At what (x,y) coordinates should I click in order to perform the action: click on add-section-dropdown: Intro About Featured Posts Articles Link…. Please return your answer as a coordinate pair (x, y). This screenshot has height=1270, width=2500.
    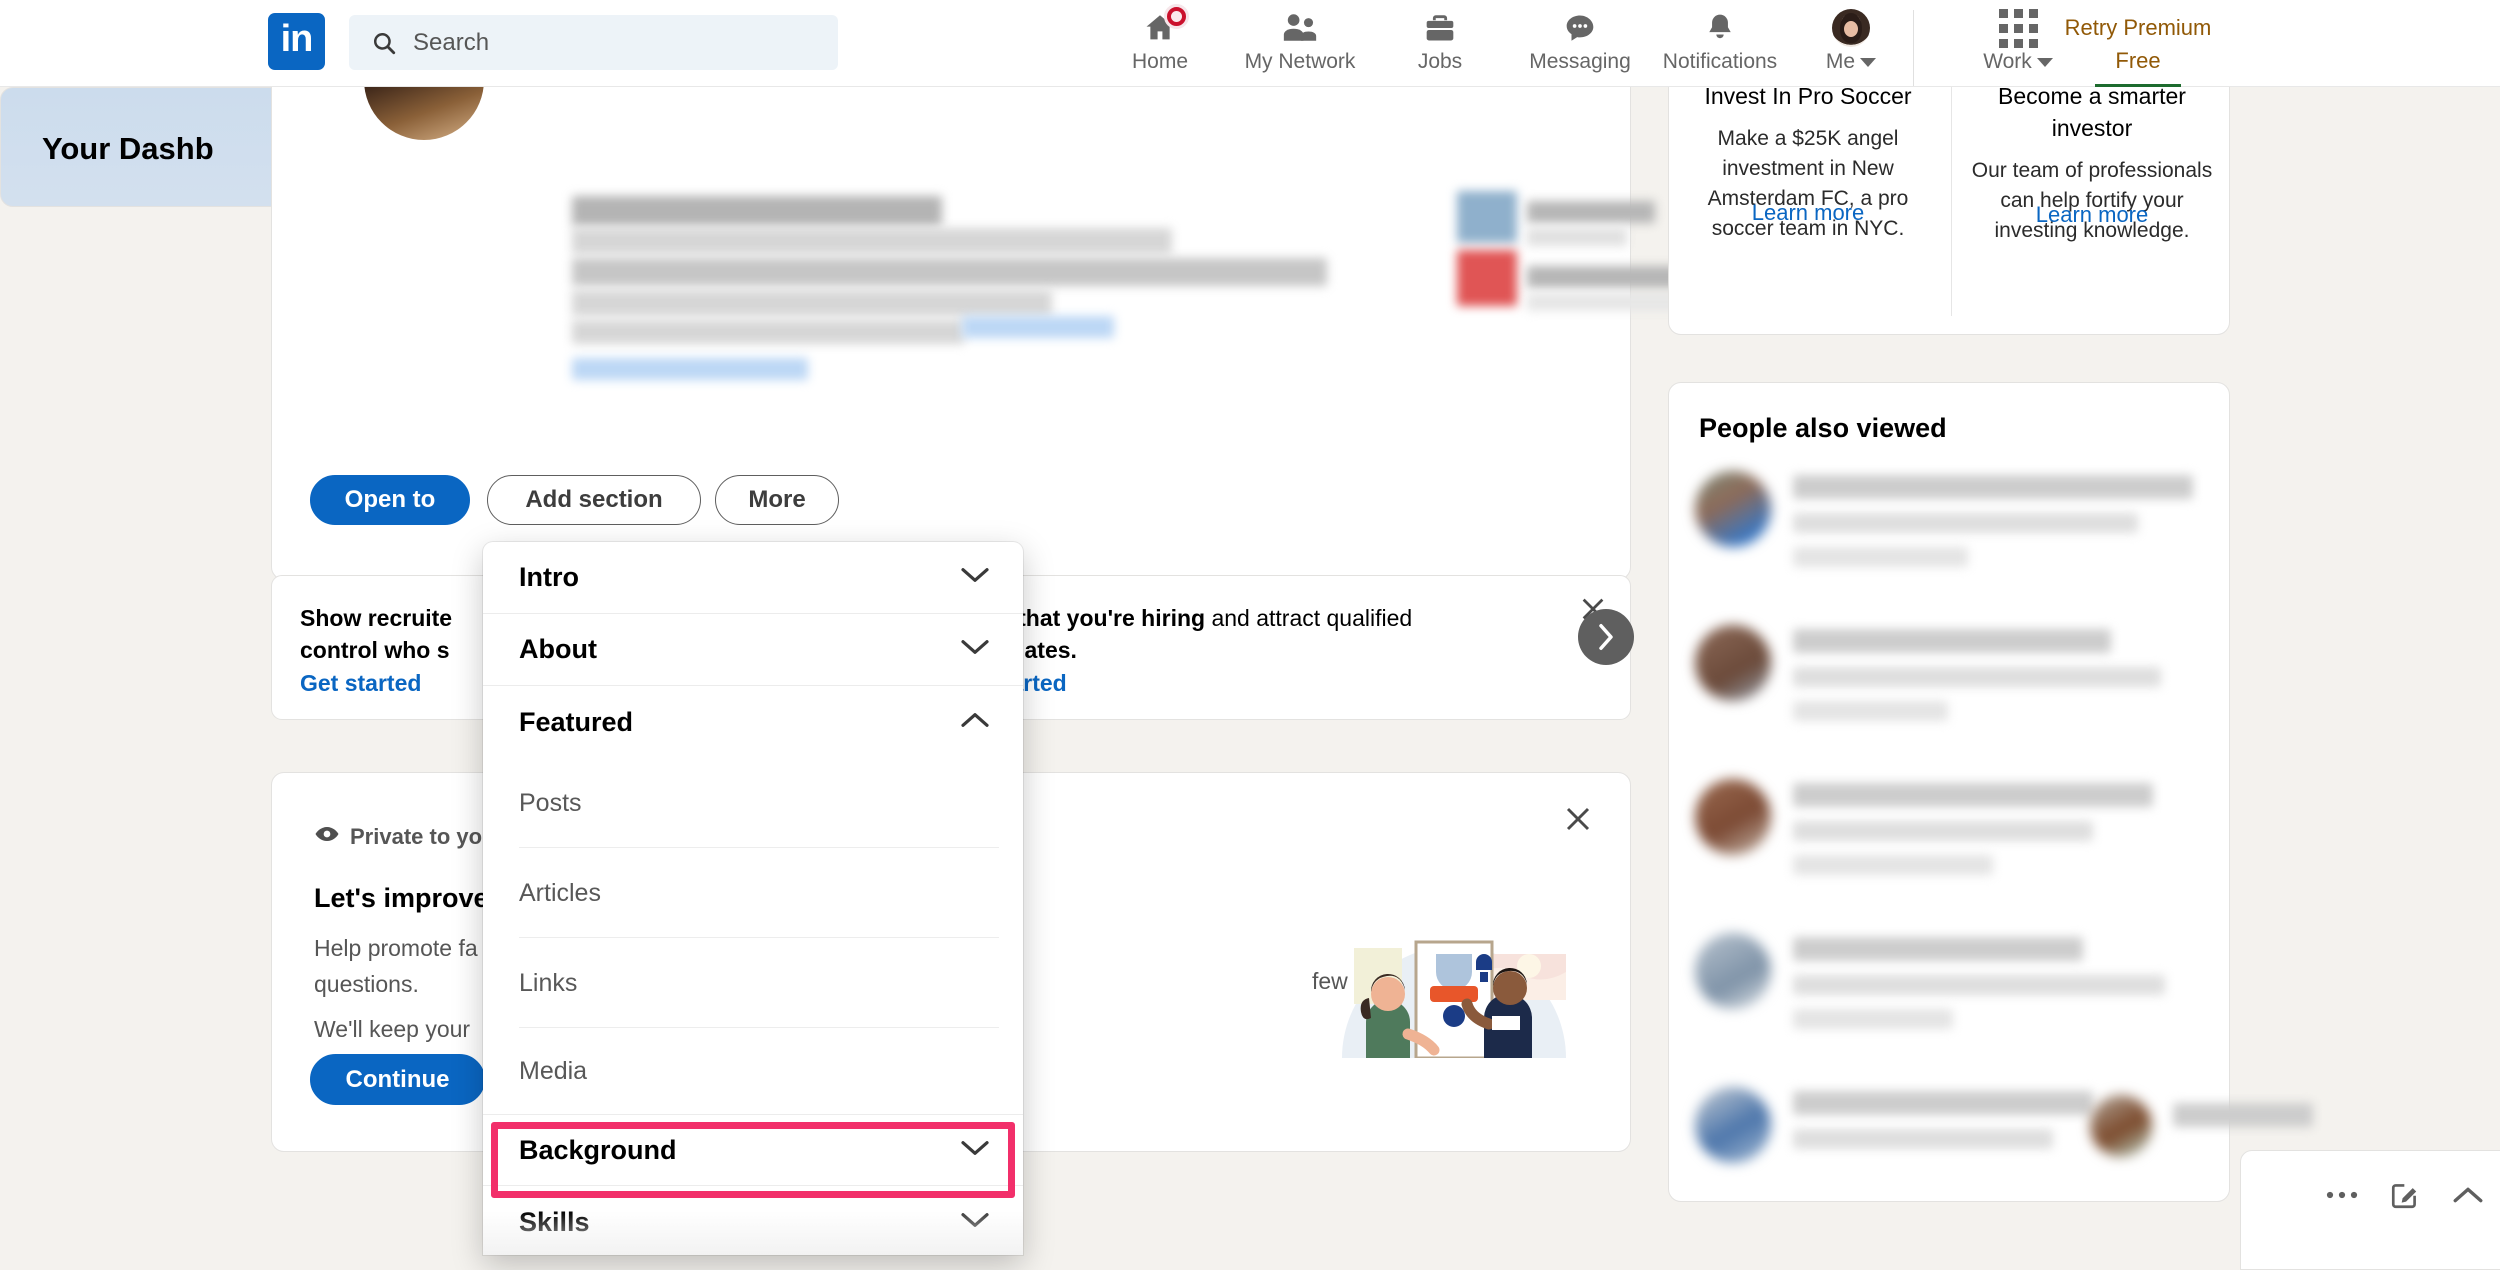
    Looking at the image, I should click on (753, 898).